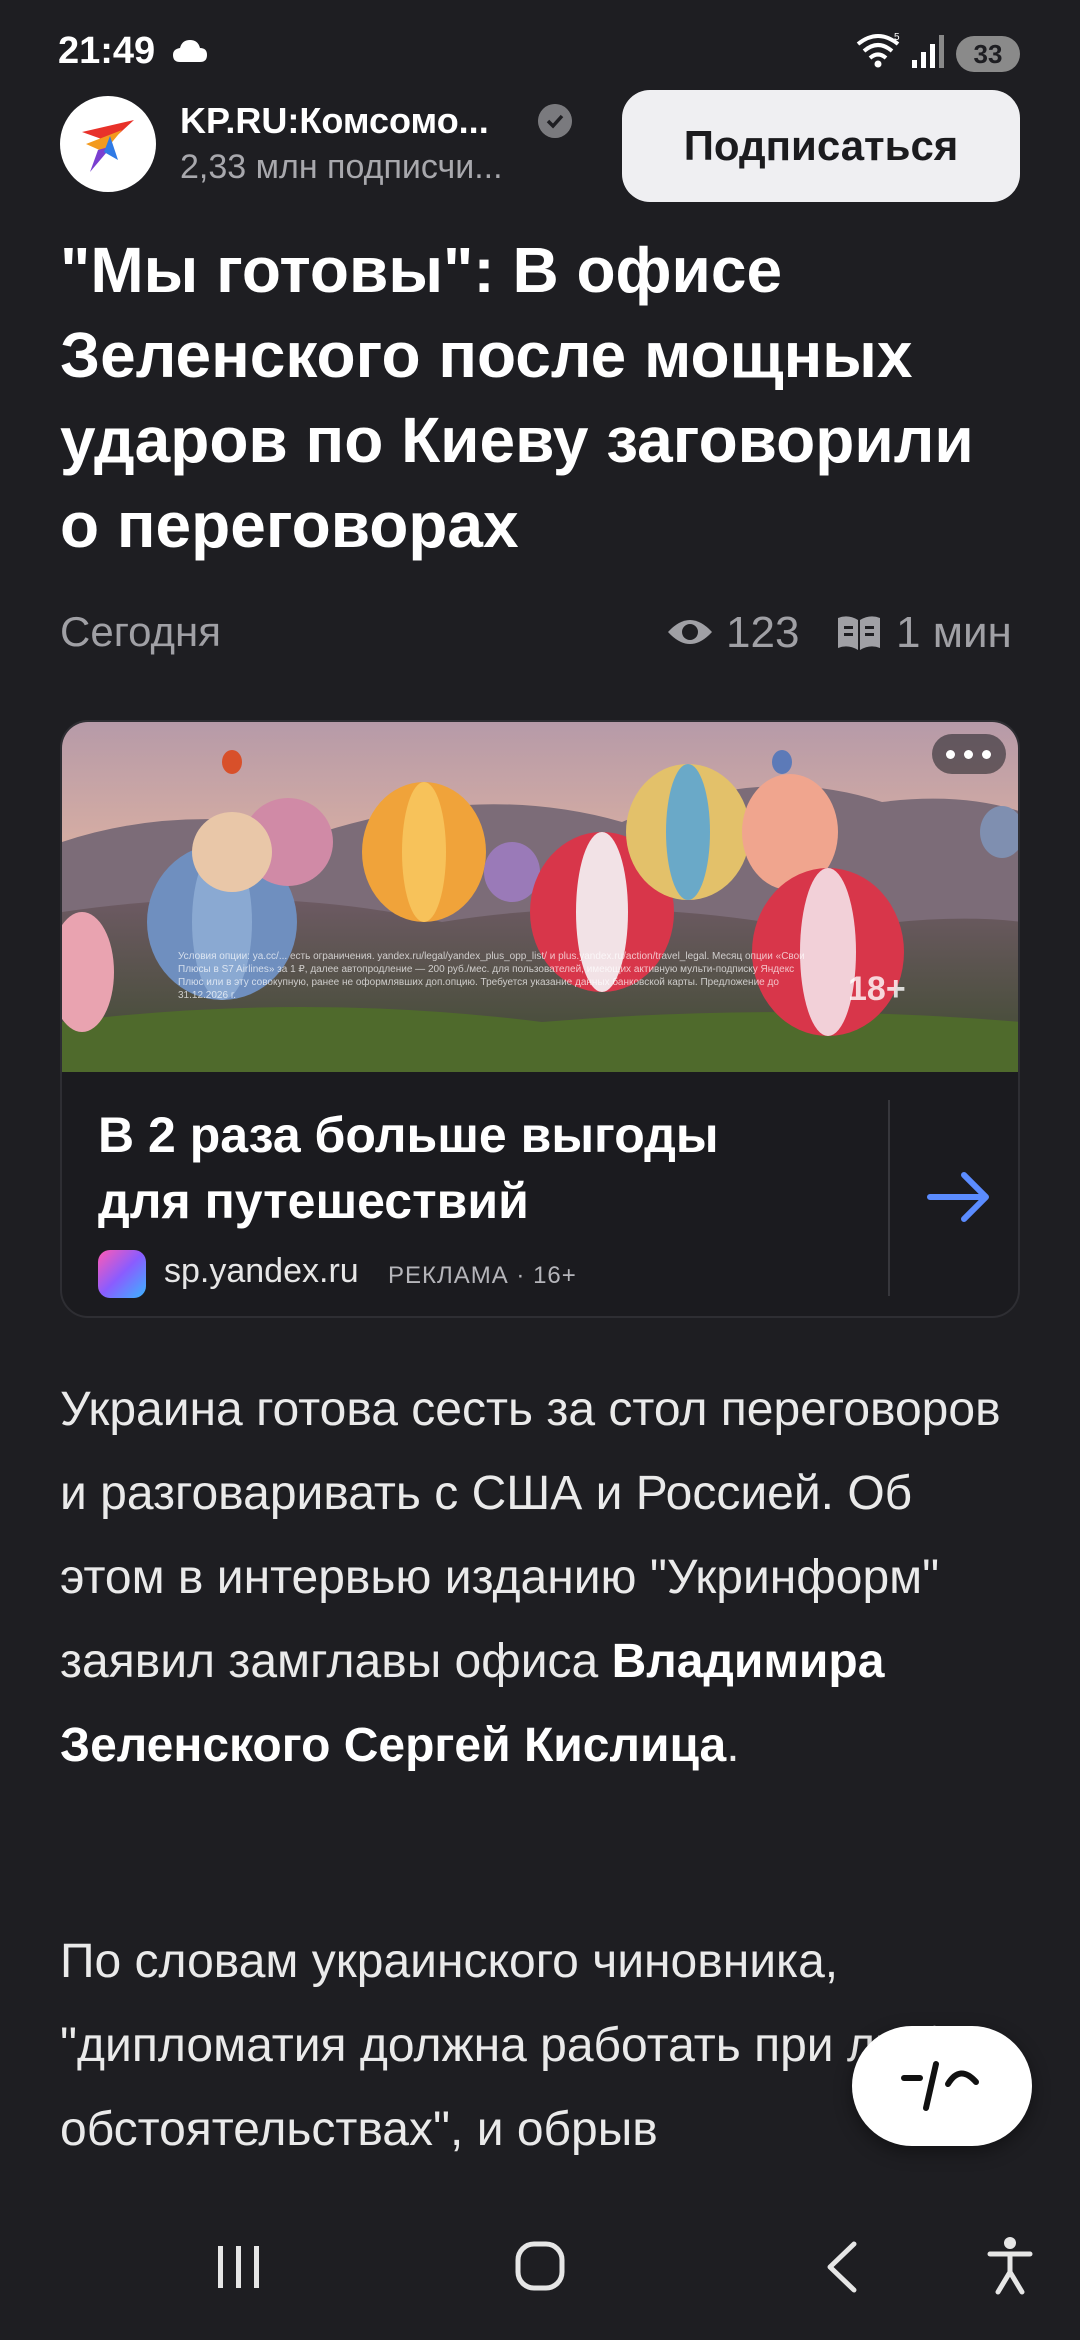 This screenshot has width=1080, height=2340. Describe the element at coordinates (969, 754) in the screenshot. I see `ad-more-button` at that location.